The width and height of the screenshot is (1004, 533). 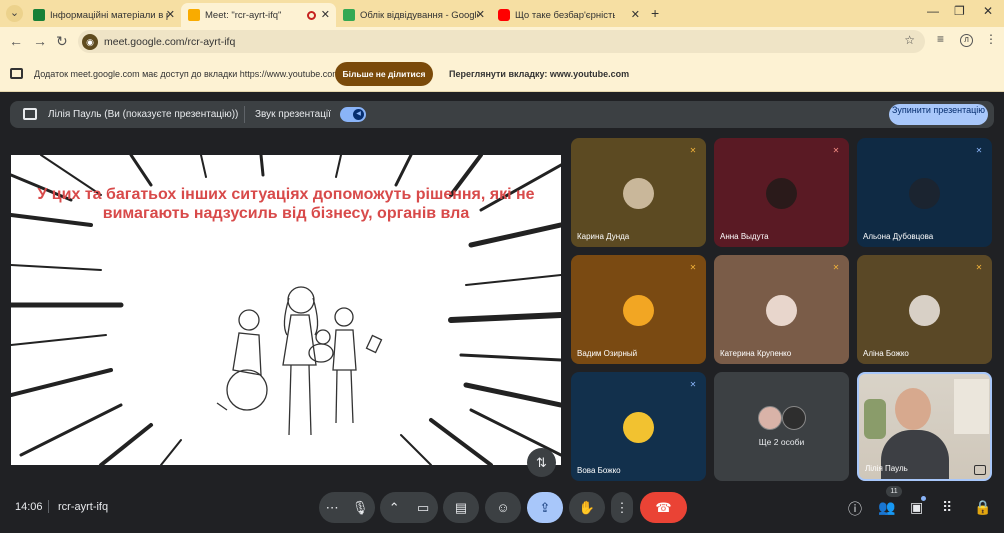 I want to click on participant-tile: ✕ Вова Божко, so click(x=638, y=426).